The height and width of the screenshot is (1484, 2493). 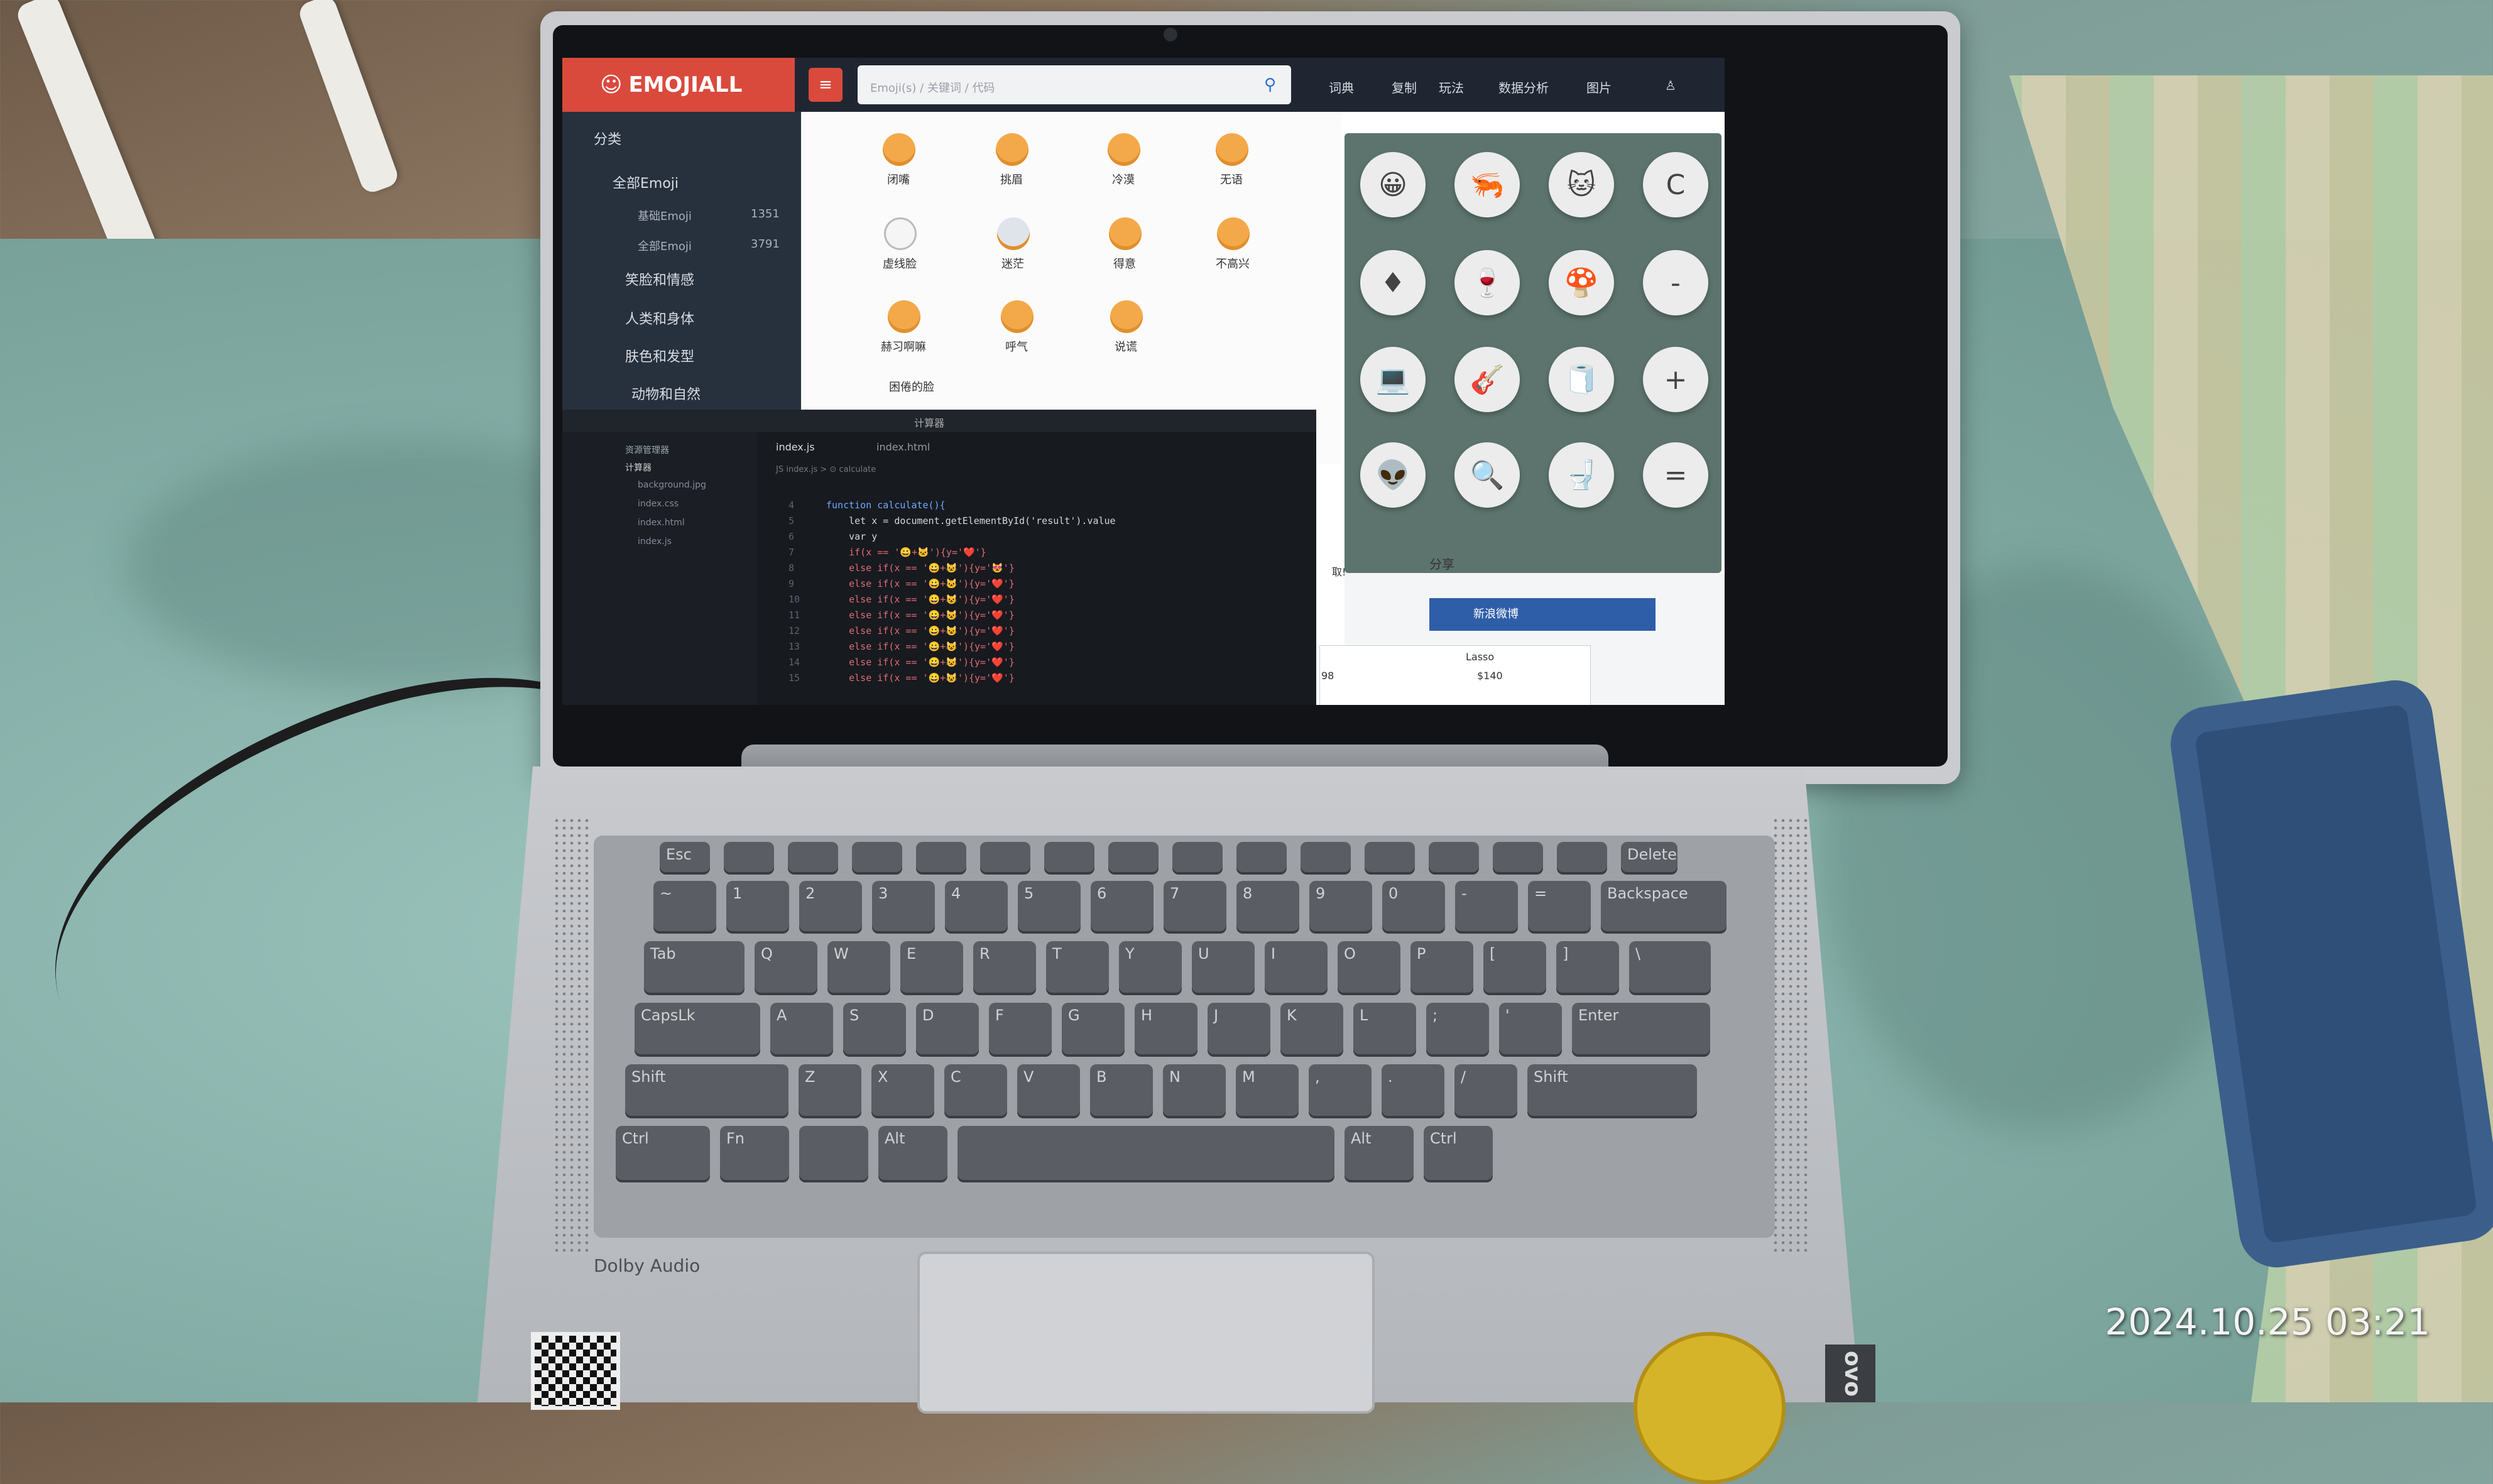 What do you see at coordinates (1146, 1333) in the screenshot?
I see `touchpad` at bounding box center [1146, 1333].